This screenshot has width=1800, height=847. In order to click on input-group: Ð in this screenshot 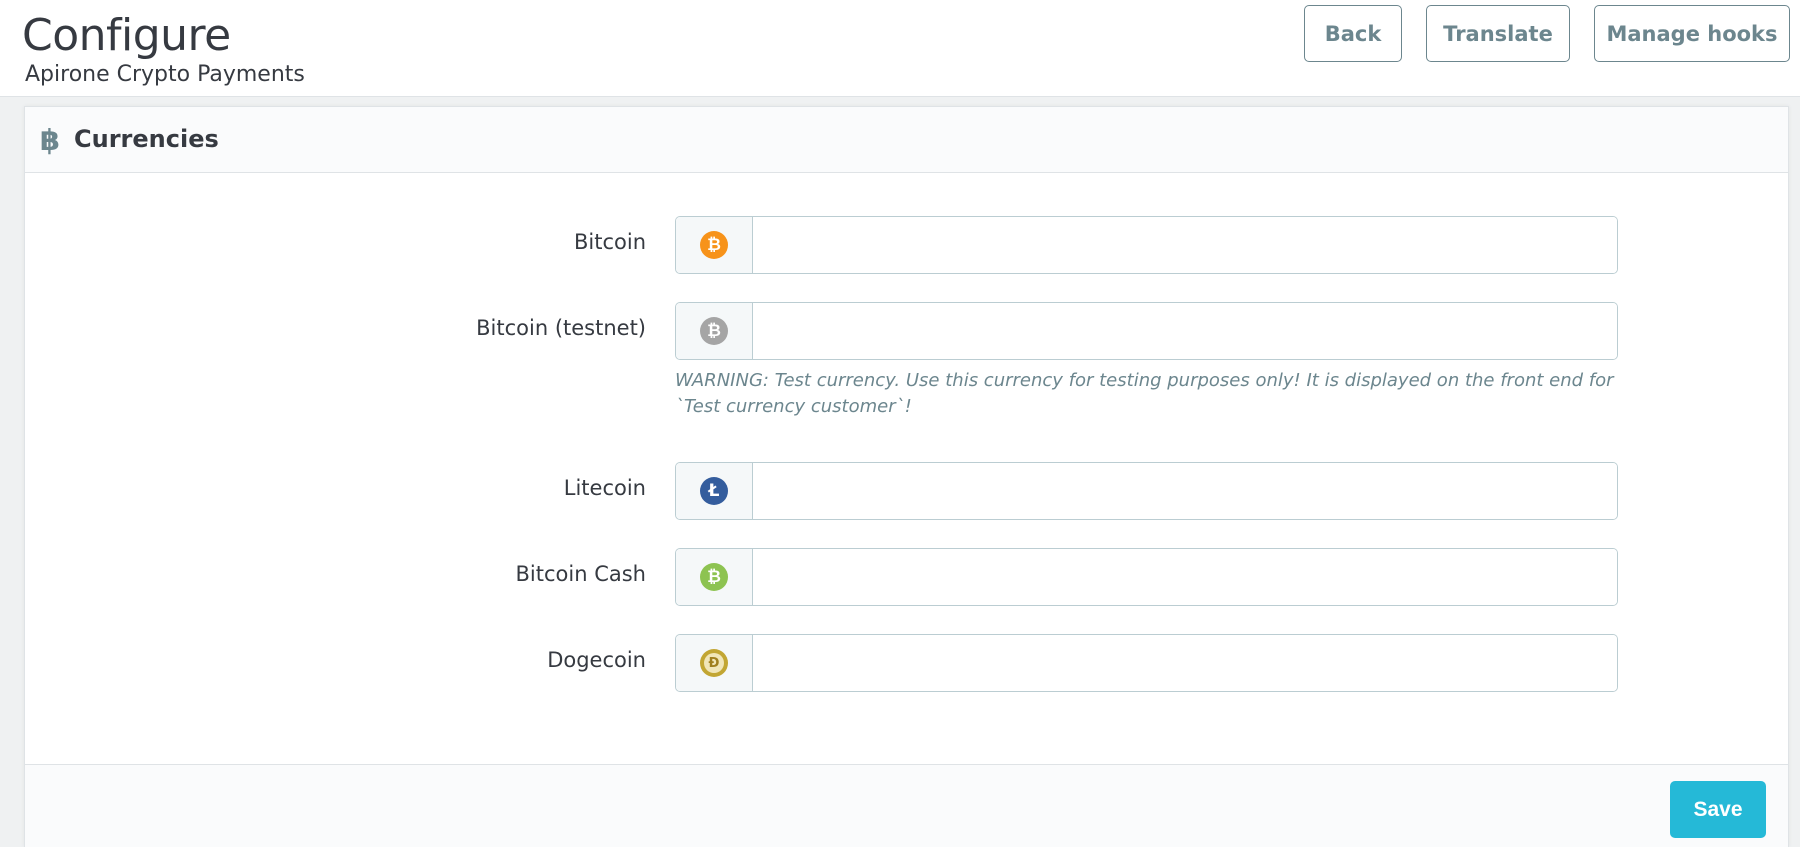, I will do `click(1146, 663)`.